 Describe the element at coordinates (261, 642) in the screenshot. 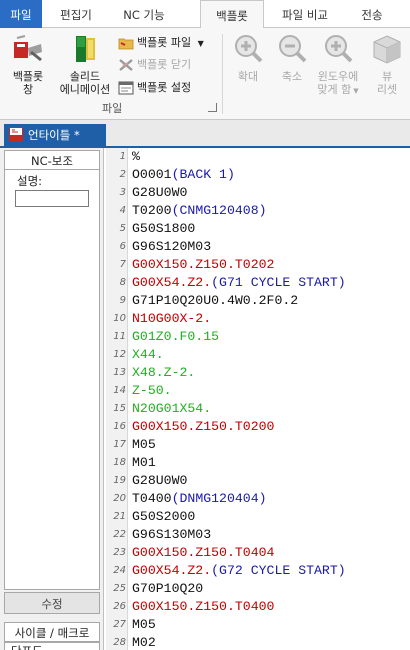

I see `code-line: 28 M02` at that location.